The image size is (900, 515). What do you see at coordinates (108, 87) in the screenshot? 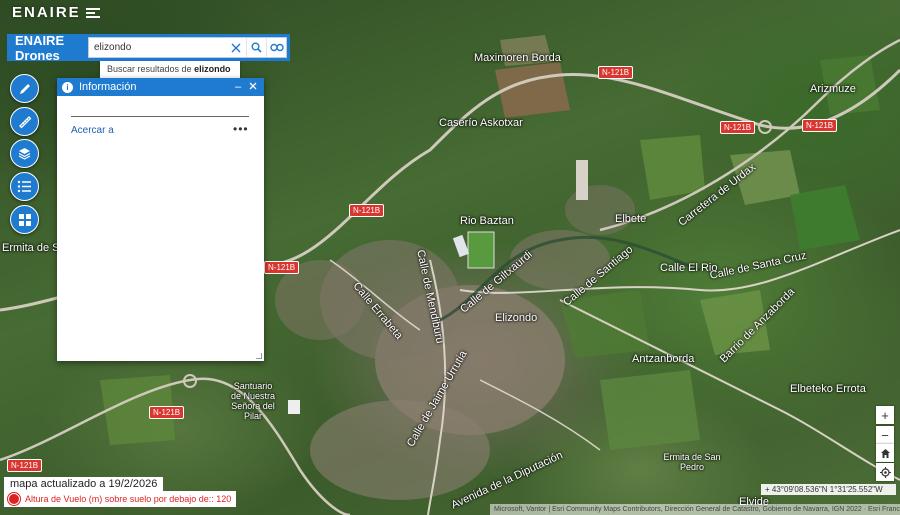
I see `info-panel-title: Información` at bounding box center [108, 87].